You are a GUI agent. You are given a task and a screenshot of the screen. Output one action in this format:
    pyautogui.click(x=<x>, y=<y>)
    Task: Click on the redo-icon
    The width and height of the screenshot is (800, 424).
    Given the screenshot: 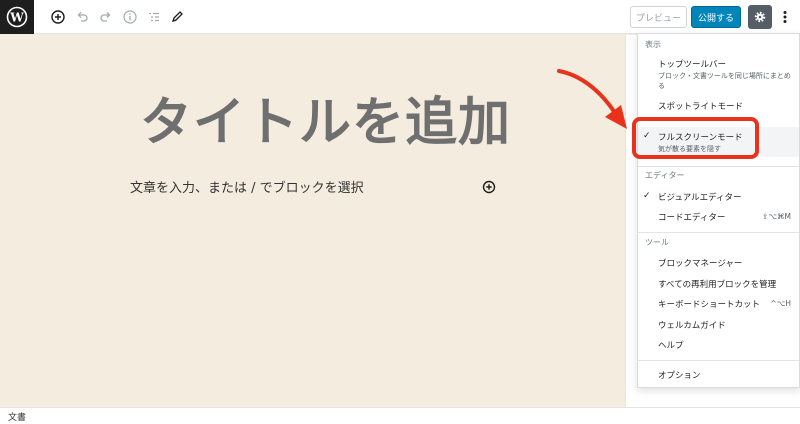 What is the action you would take?
    pyautogui.click(x=105, y=17)
    